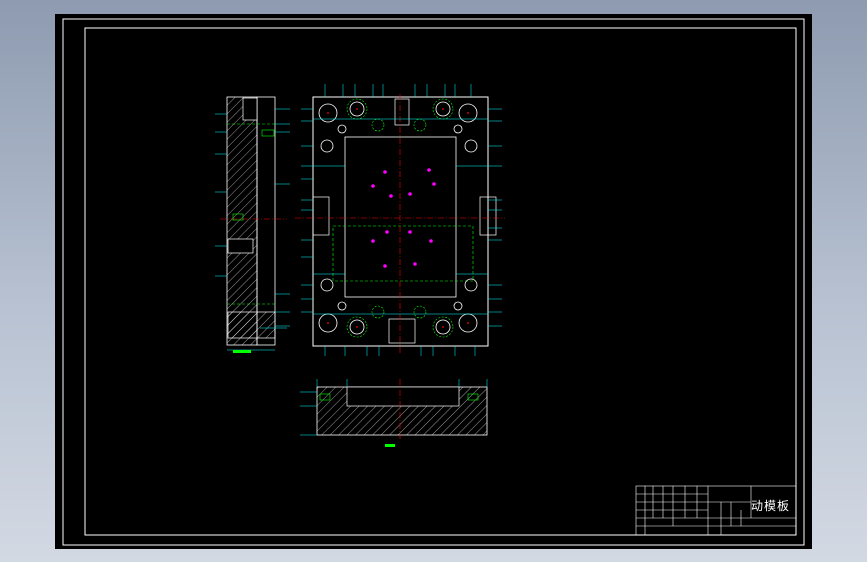 The image size is (867, 562). I want to click on main-plan-view, so click(400, 220).